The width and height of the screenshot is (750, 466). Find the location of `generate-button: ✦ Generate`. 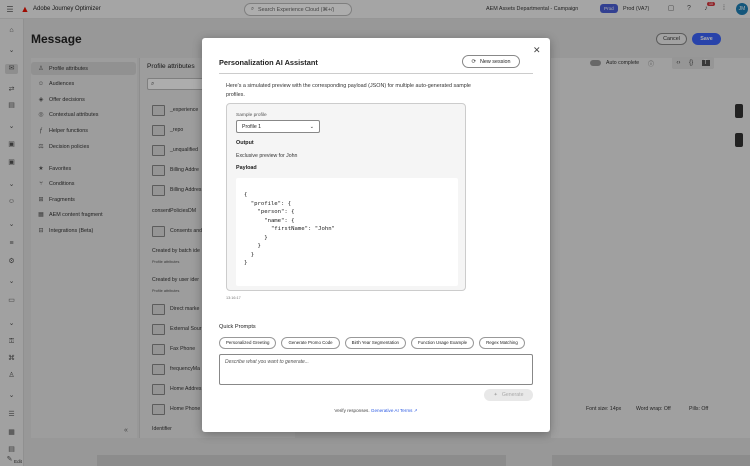

generate-button: ✦ Generate is located at coordinates (508, 395).